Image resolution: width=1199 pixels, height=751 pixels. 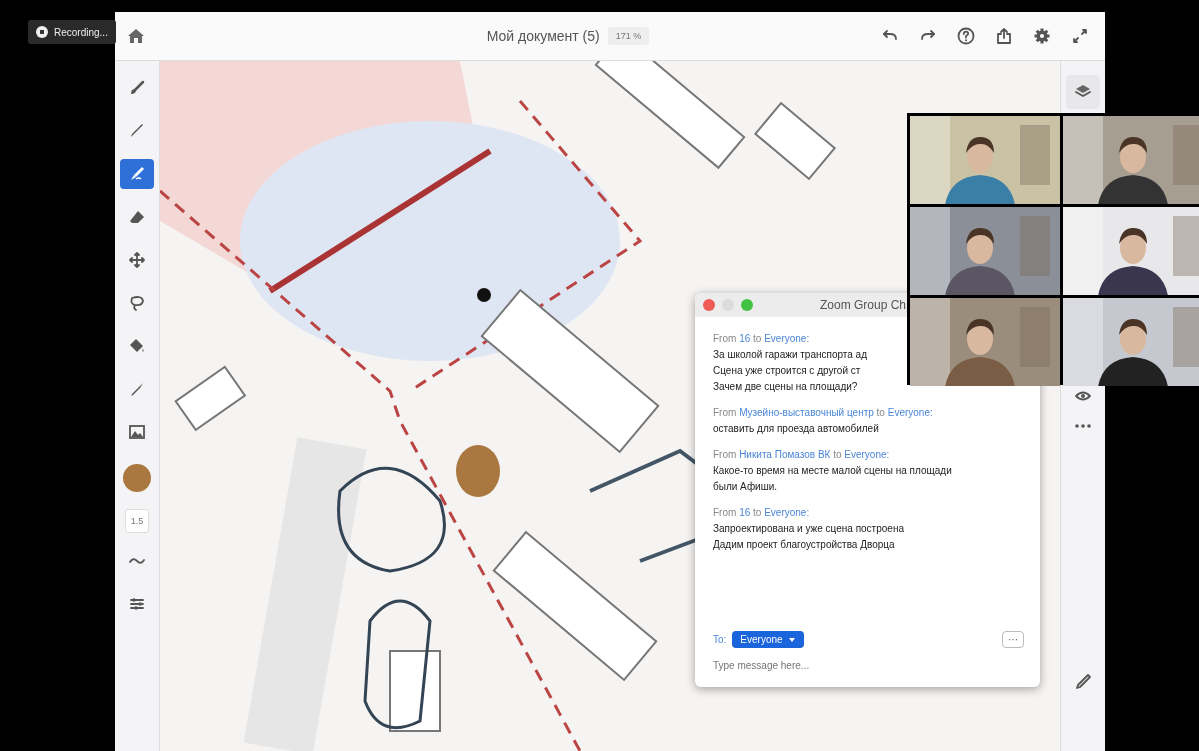 What do you see at coordinates (628, 36) in the screenshot?
I see `zoom-level: 171 %` at bounding box center [628, 36].